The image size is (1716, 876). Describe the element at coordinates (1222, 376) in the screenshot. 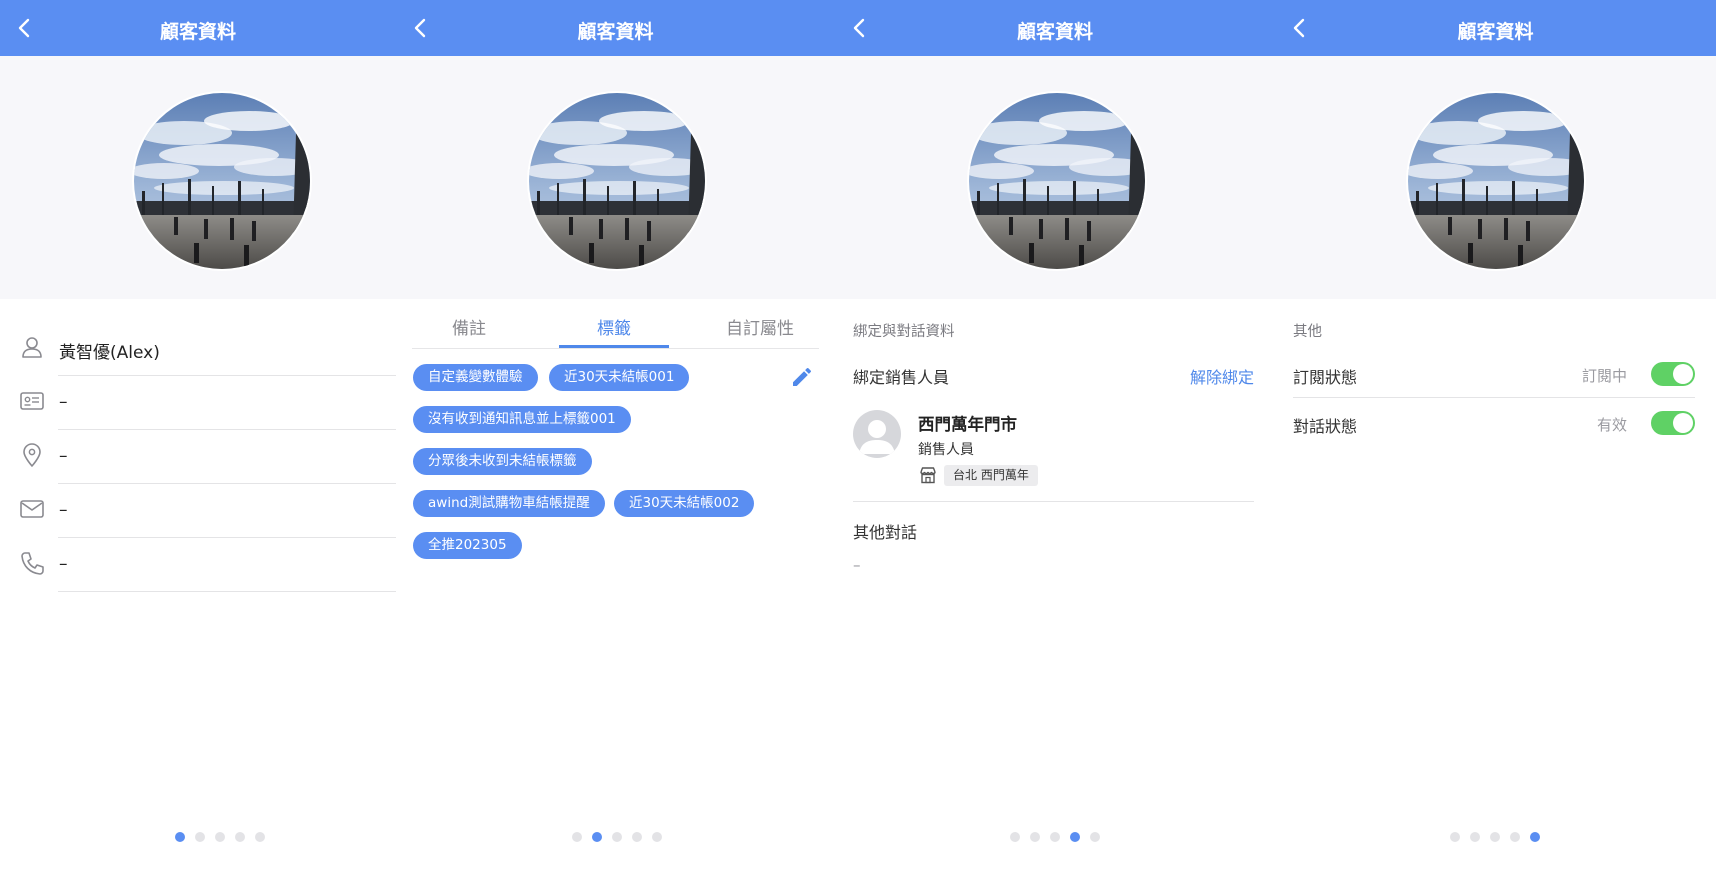

I see `unbind-button: 解除綁定` at that location.